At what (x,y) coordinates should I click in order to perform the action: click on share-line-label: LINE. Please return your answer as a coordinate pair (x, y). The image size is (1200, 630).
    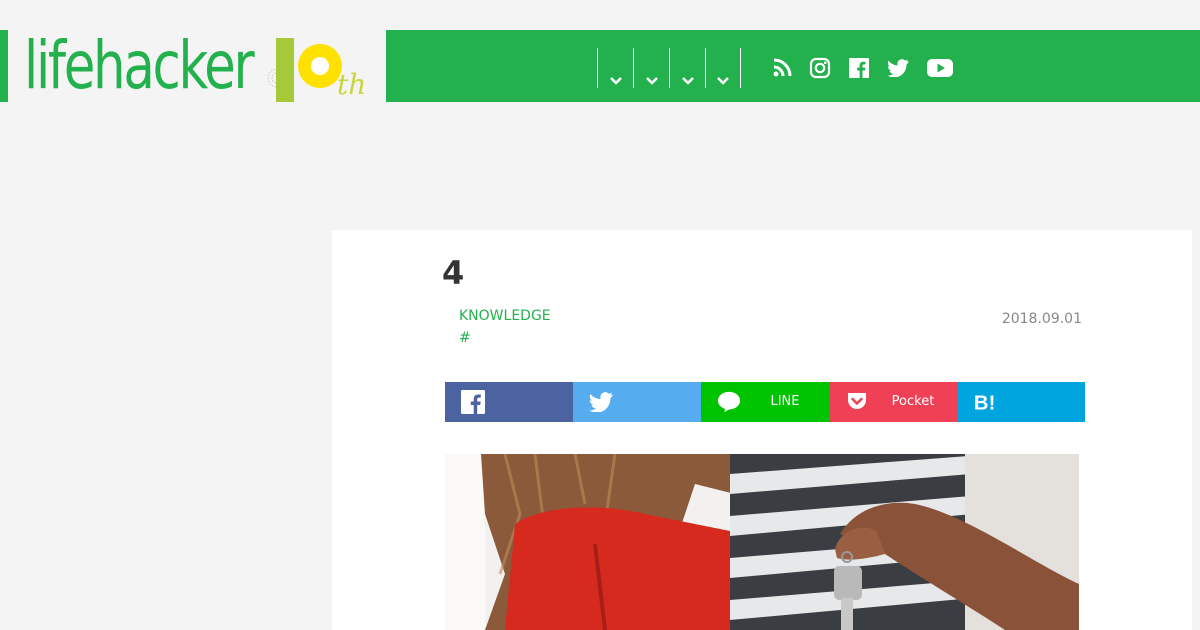
    Looking at the image, I should click on (785, 401).